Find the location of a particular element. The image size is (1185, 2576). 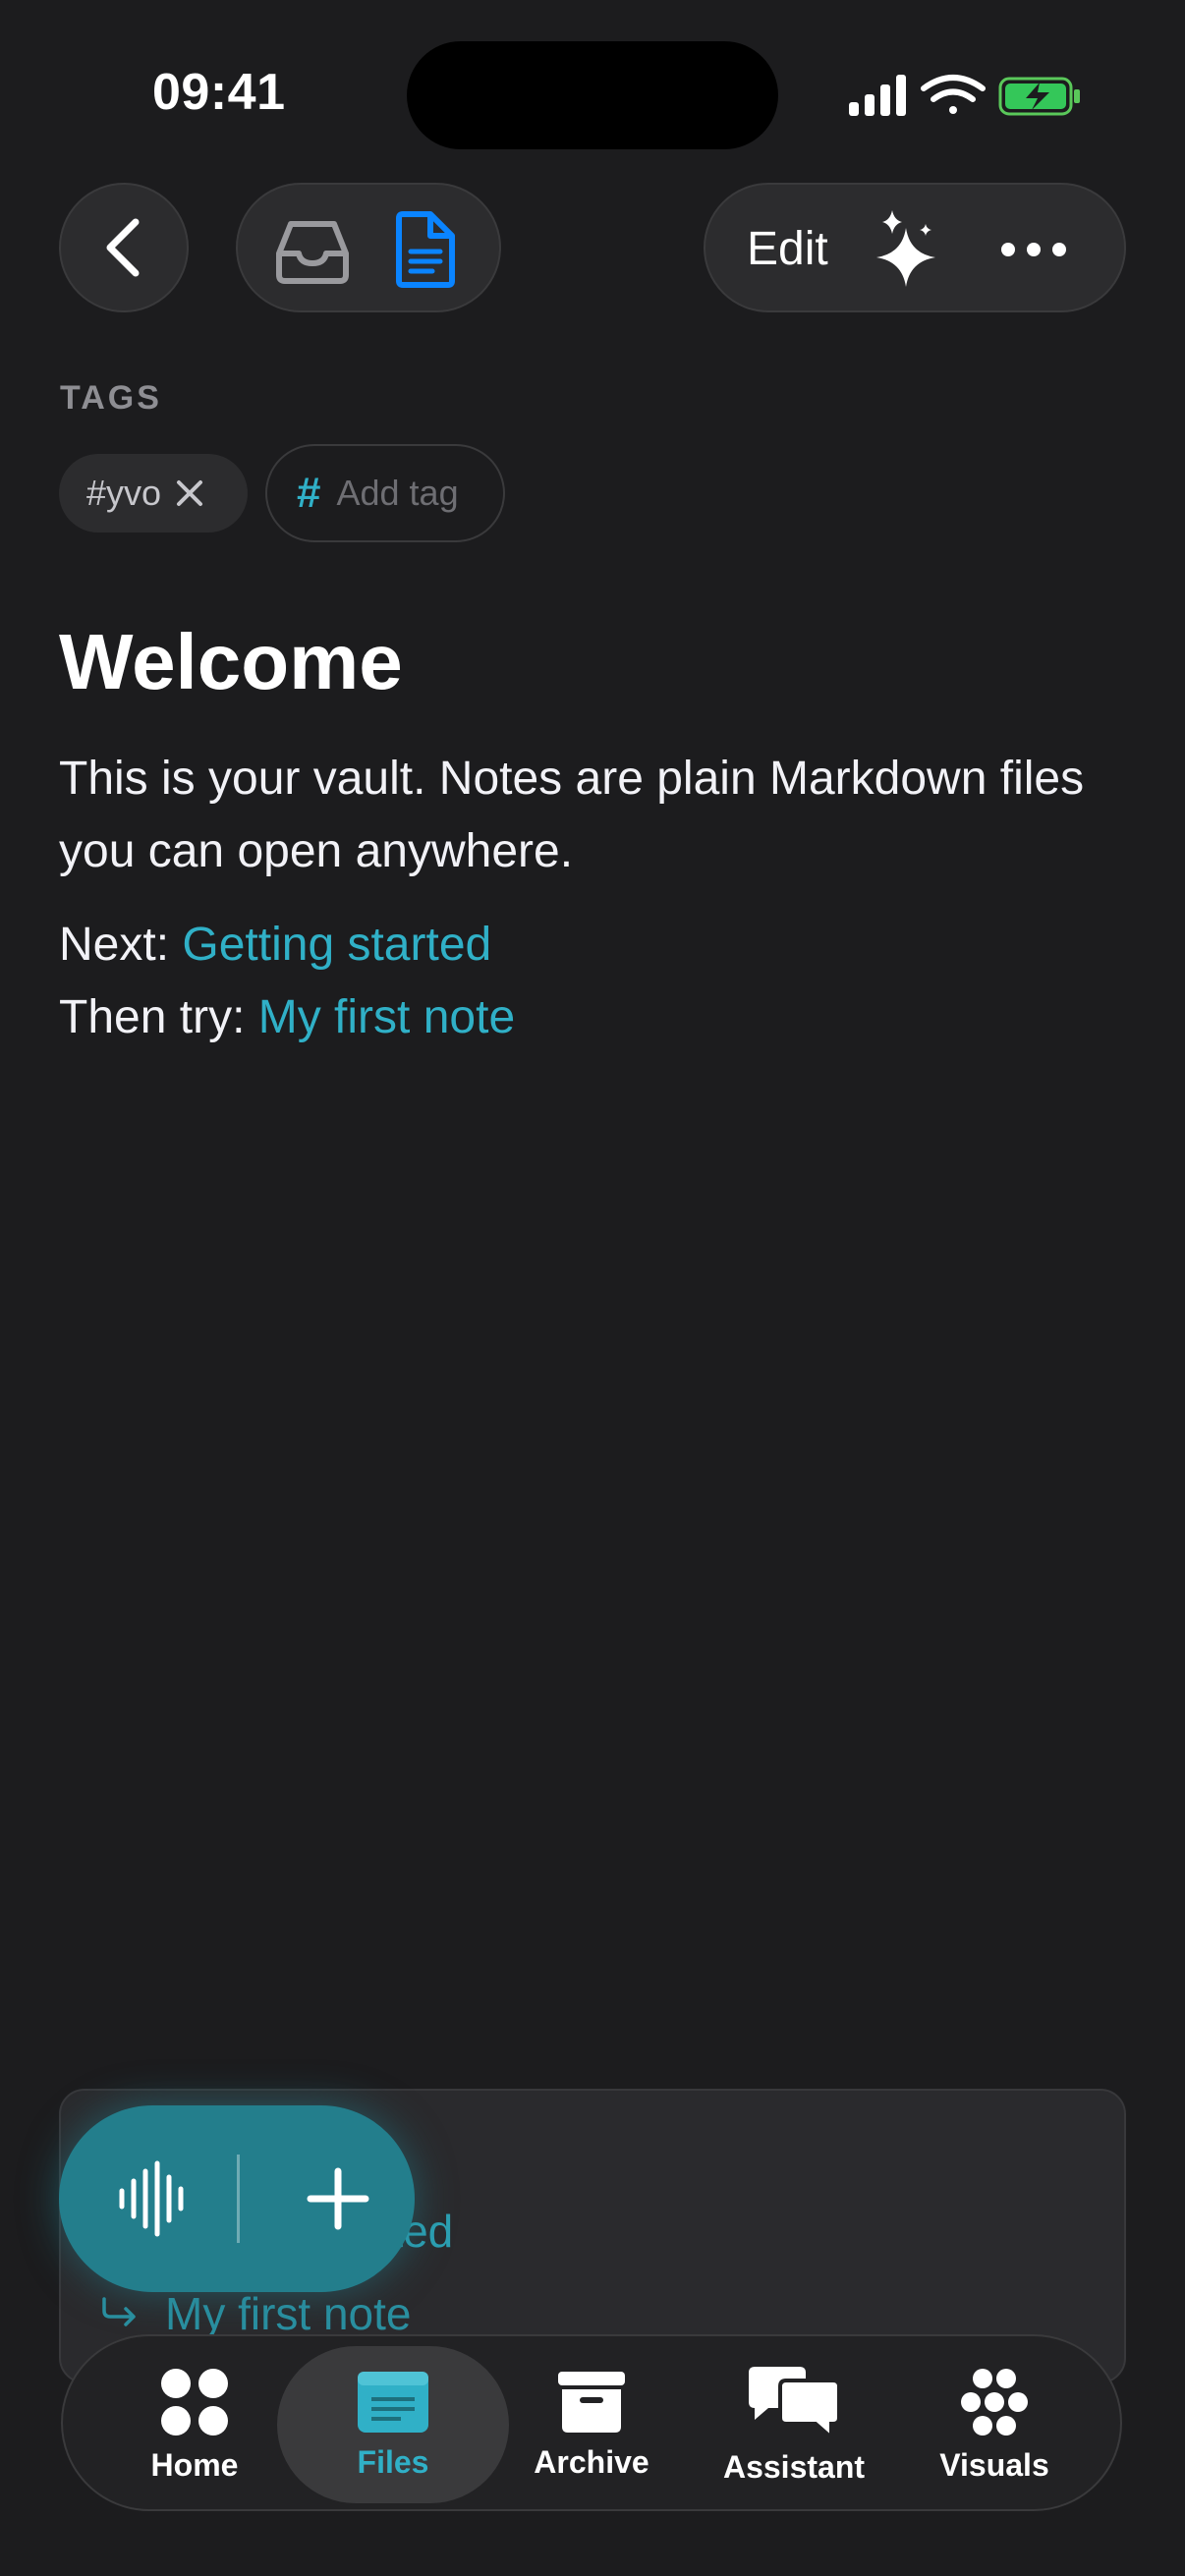

tab-assistant: Assistant is located at coordinates (794, 2424).